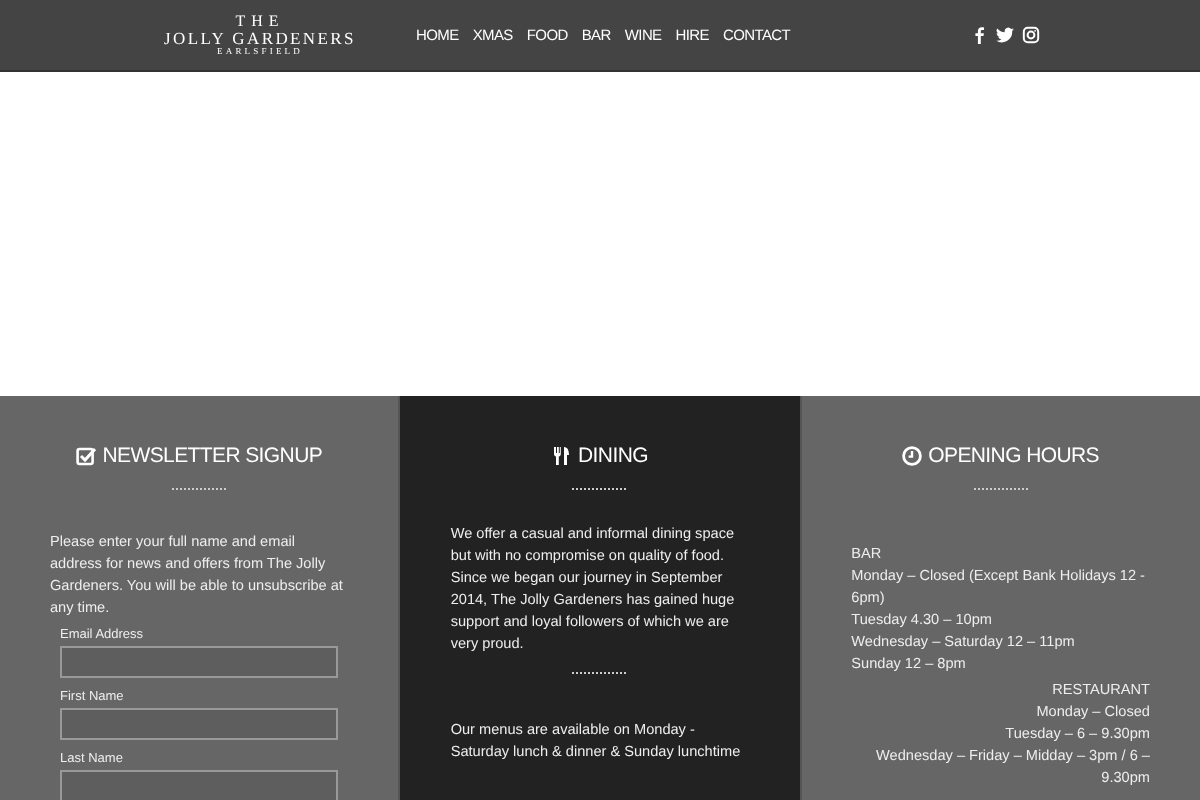  Describe the element at coordinates (912, 456) in the screenshot. I see `clock-icon` at that location.